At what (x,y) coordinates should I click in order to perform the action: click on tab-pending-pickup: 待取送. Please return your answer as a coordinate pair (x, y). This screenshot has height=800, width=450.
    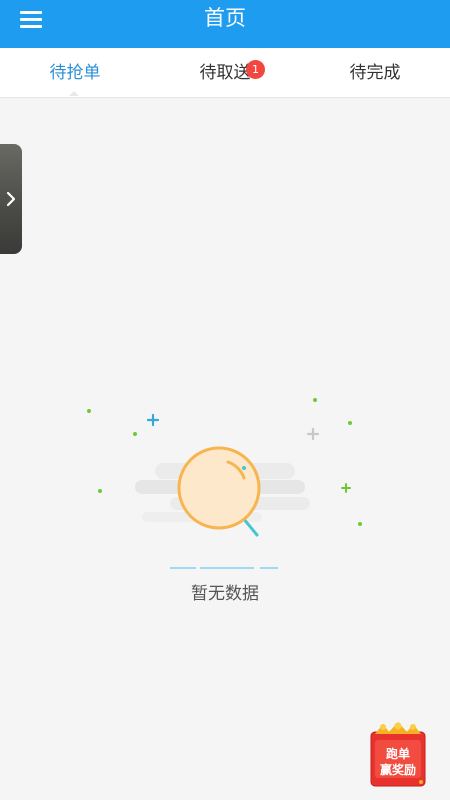
    Looking at the image, I should click on (225, 73).